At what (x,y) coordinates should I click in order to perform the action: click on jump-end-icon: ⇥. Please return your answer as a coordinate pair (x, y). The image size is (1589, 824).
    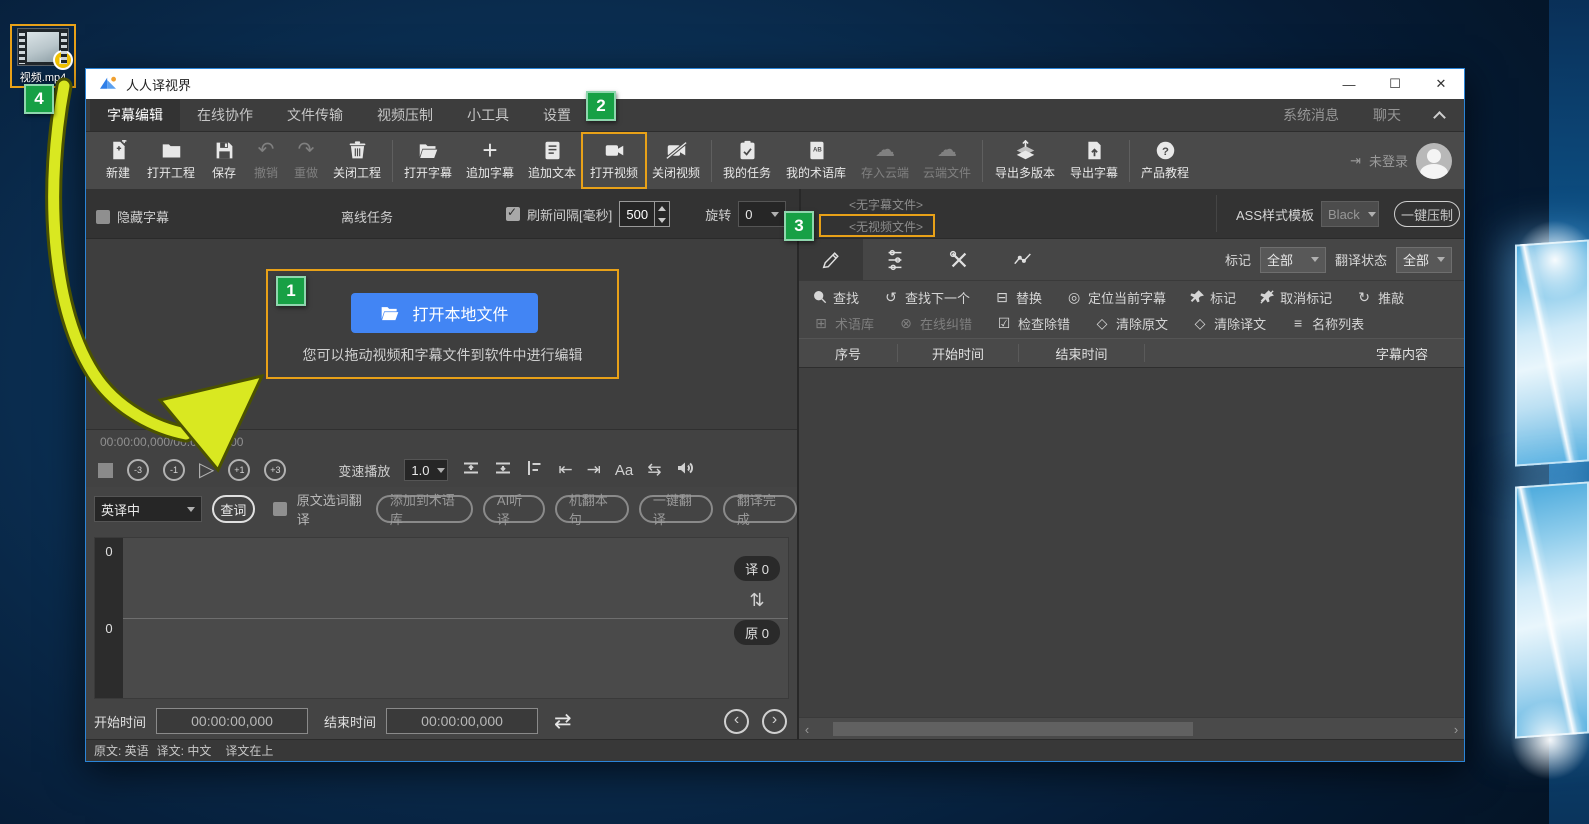
    Looking at the image, I should click on (594, 470).